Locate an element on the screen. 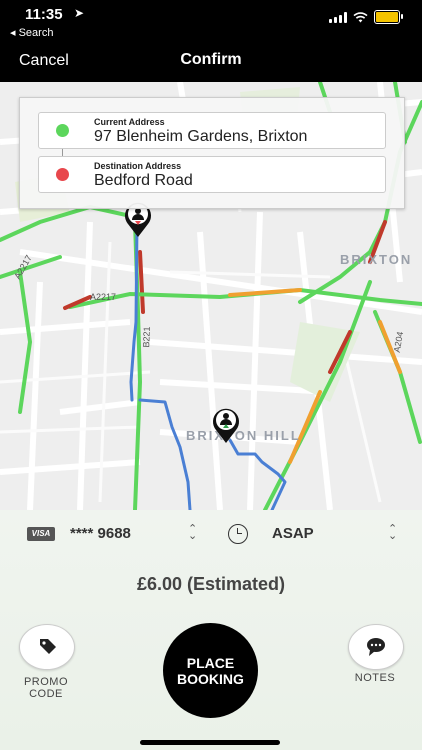 The image size is (422, 750). visa-card-icon: VISA is located at coordinates (41, 534).